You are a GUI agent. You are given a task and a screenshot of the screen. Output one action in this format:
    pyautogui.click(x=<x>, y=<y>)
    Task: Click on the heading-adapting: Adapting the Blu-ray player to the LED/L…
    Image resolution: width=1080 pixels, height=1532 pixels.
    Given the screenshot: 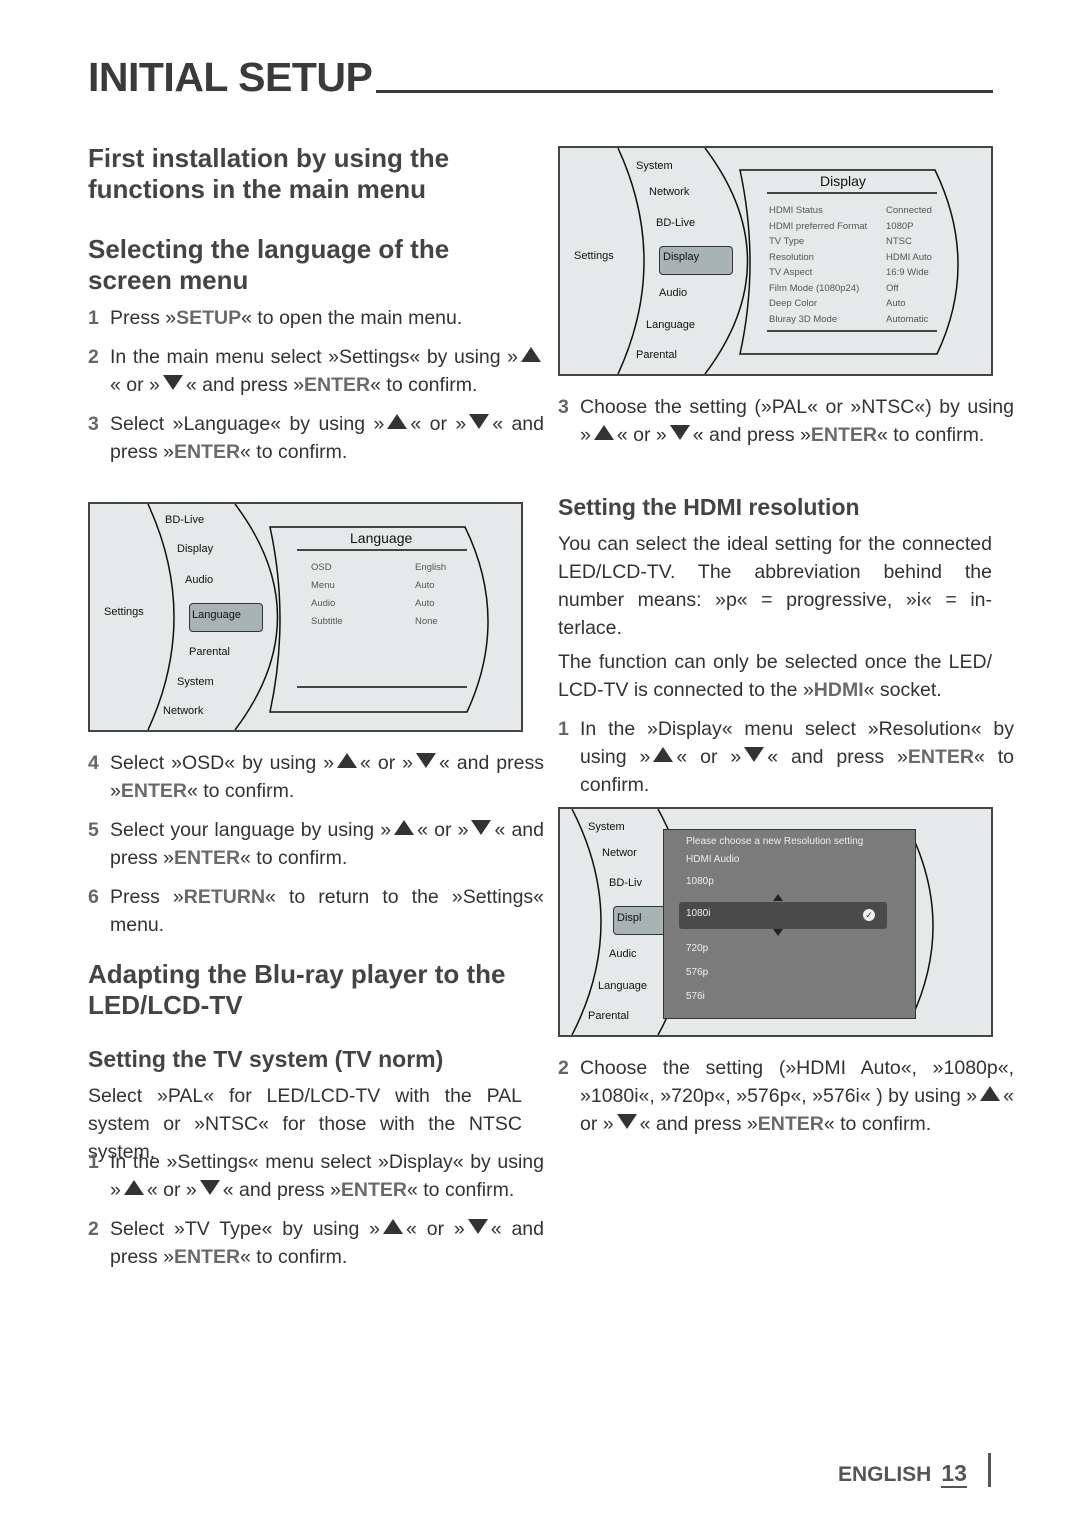 What is the action you would take?
    pyautogui.click(x=297, y=989)
    